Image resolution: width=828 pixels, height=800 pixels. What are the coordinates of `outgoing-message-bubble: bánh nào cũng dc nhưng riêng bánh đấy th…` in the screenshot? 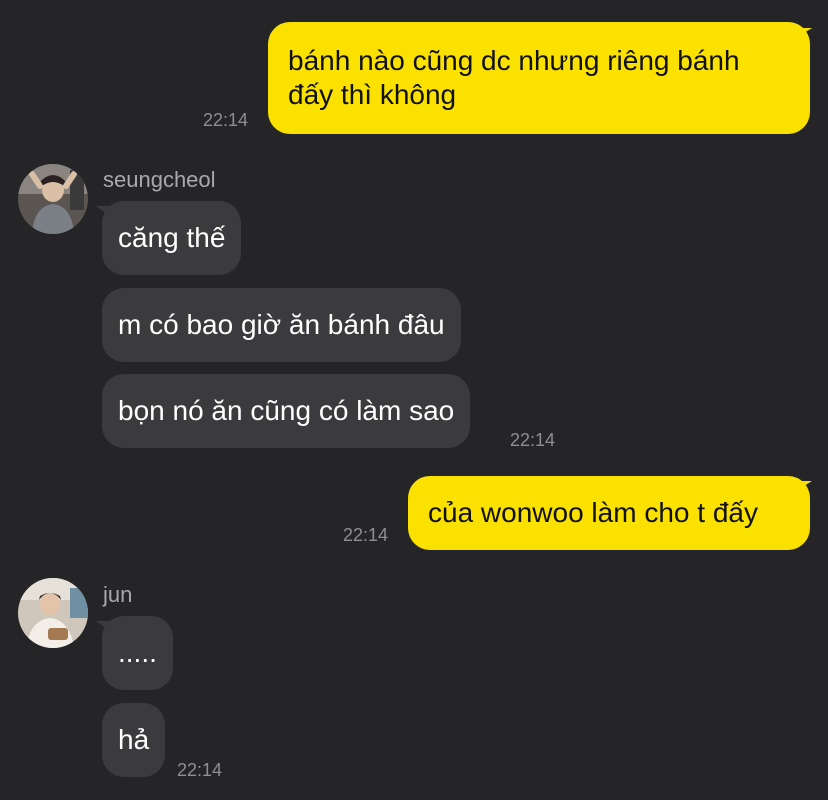 It's located at (539, 78).